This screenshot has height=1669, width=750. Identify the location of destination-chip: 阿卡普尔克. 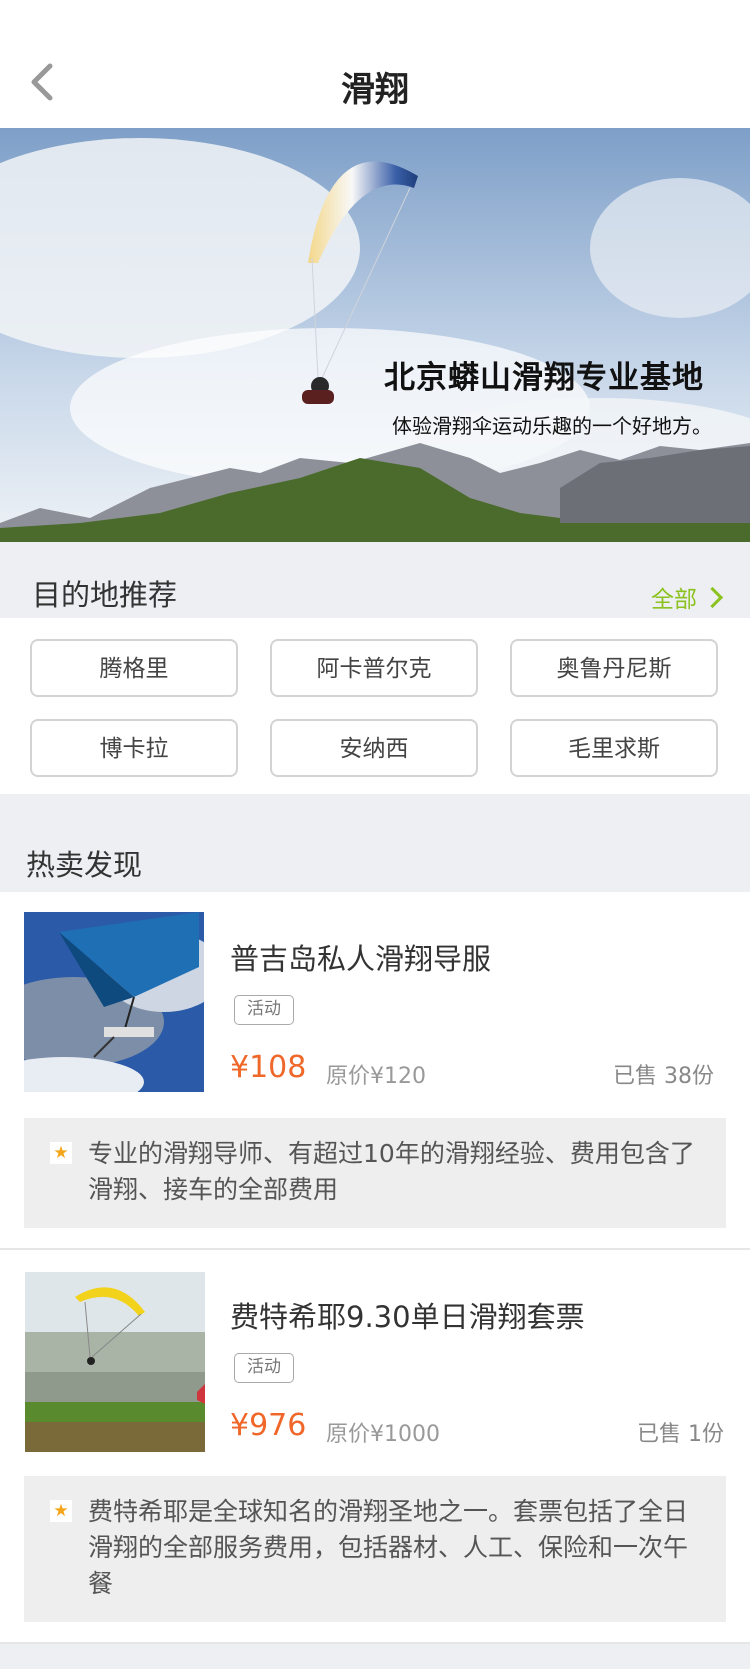
(374, 668).